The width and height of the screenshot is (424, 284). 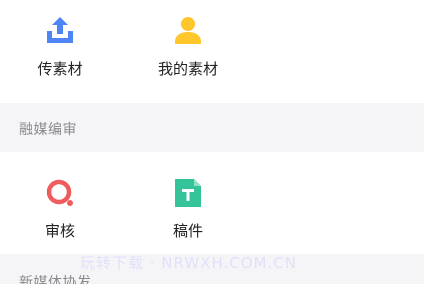 I want to click on my-materials-button: 我的素材, so click(x=188, y=46).